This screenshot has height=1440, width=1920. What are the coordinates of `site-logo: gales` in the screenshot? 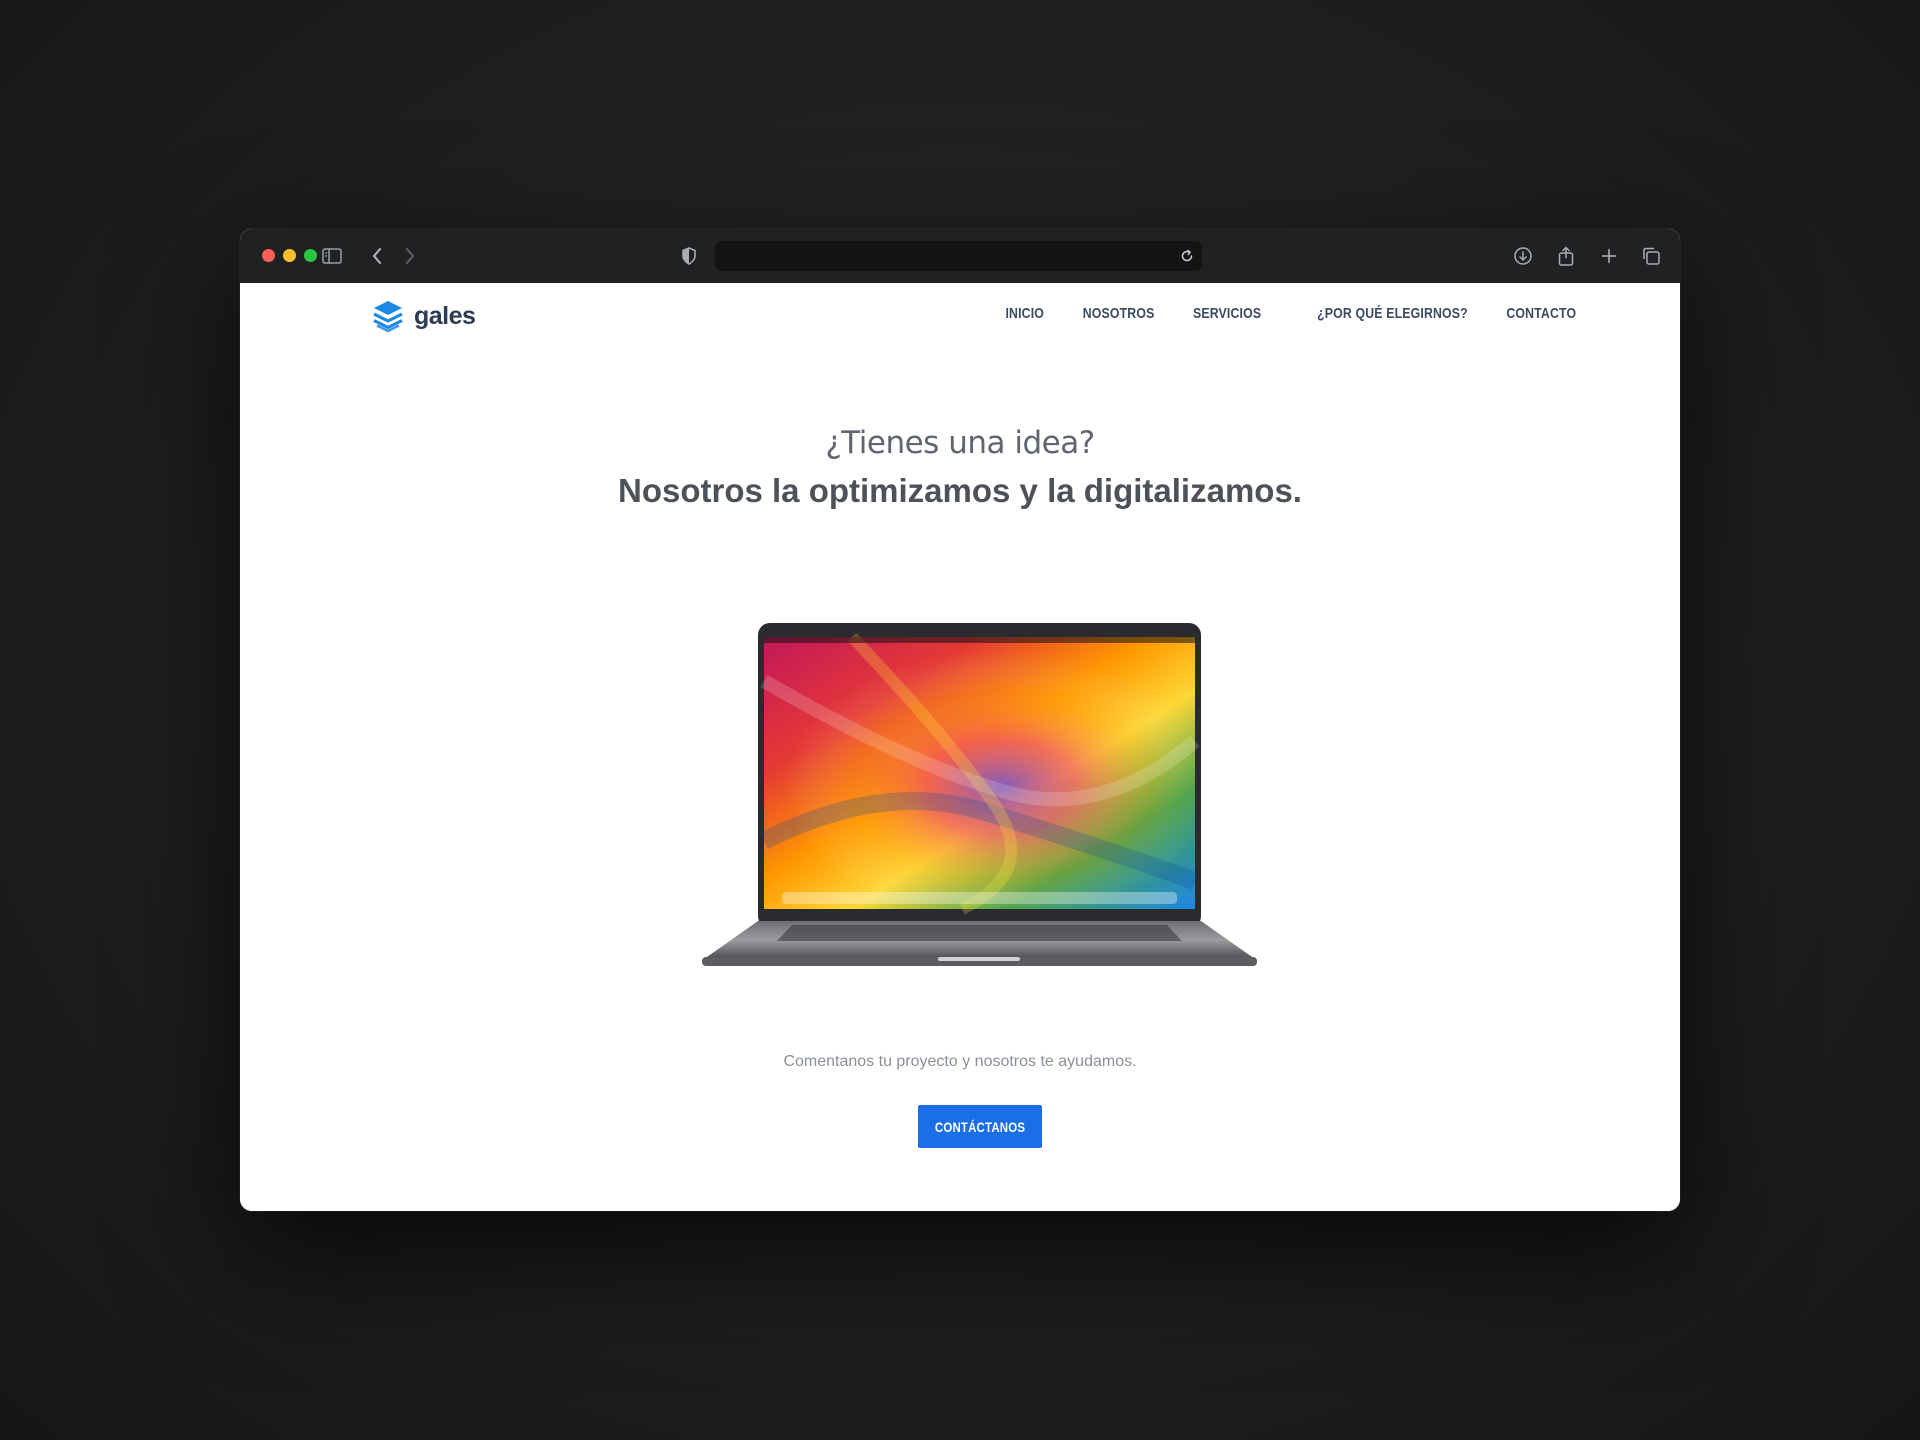 It's located at (424, 316).